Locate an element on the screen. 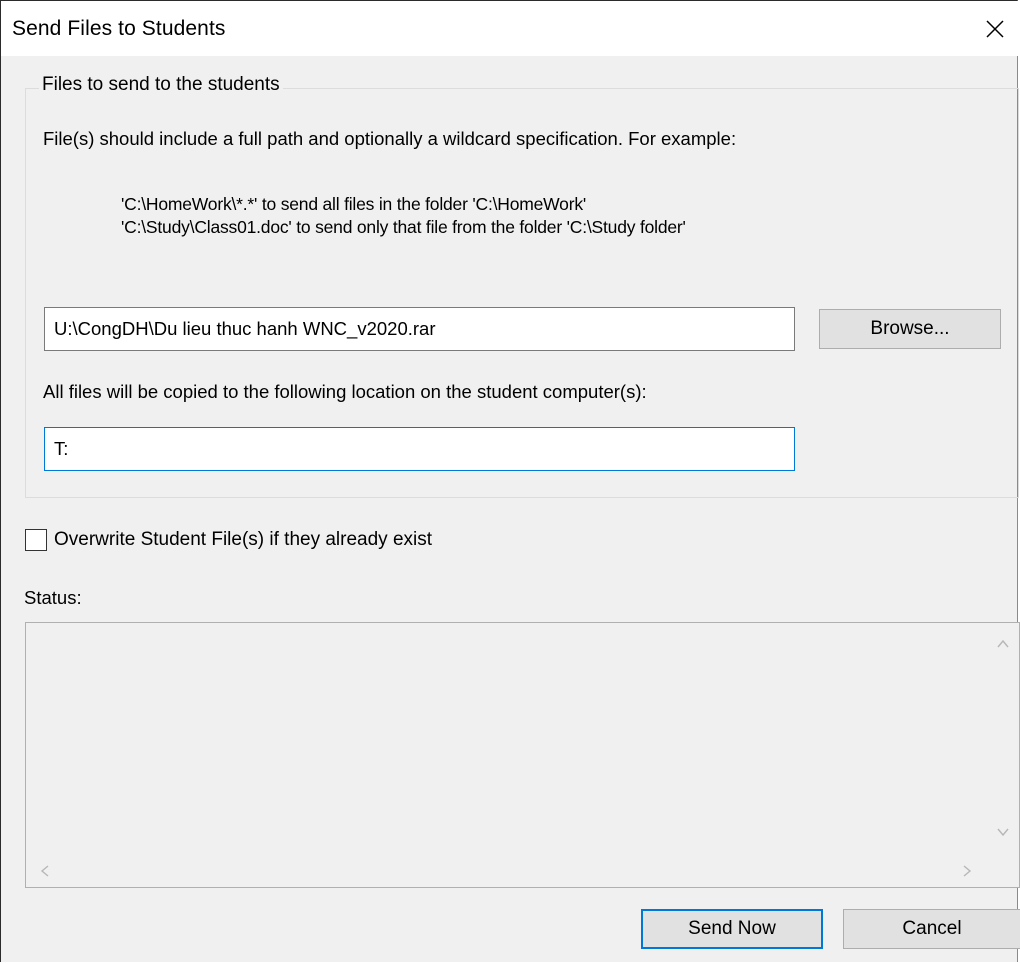 The width and height of the screenshot is (1020, 964). close-icon is located at coordinates (995, 28).